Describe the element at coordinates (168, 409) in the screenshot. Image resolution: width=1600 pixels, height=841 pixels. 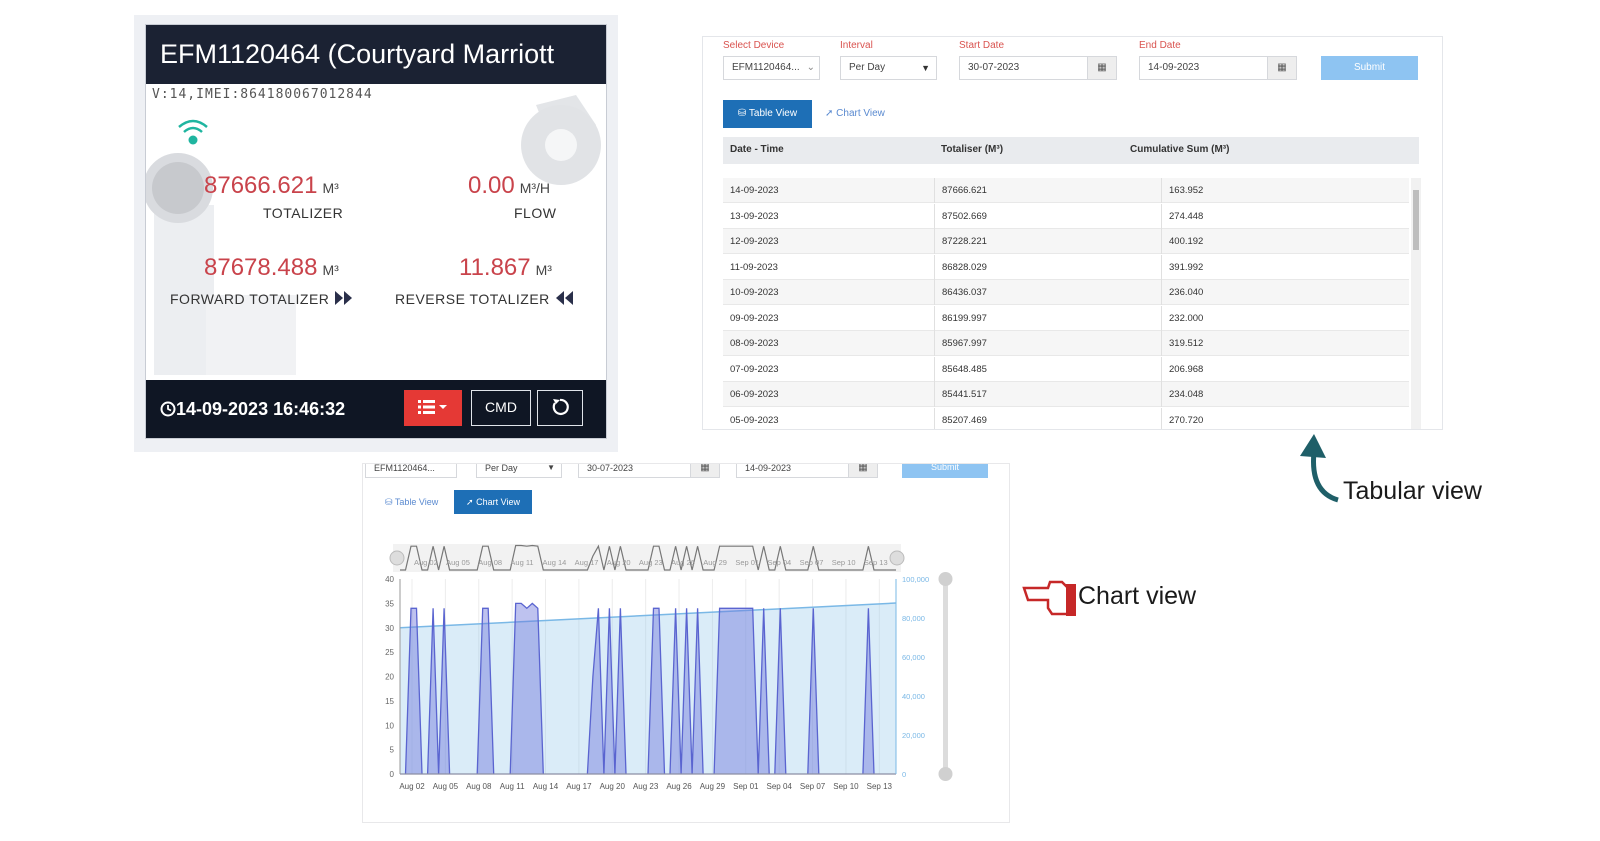
I see `clock-icon` at that location.